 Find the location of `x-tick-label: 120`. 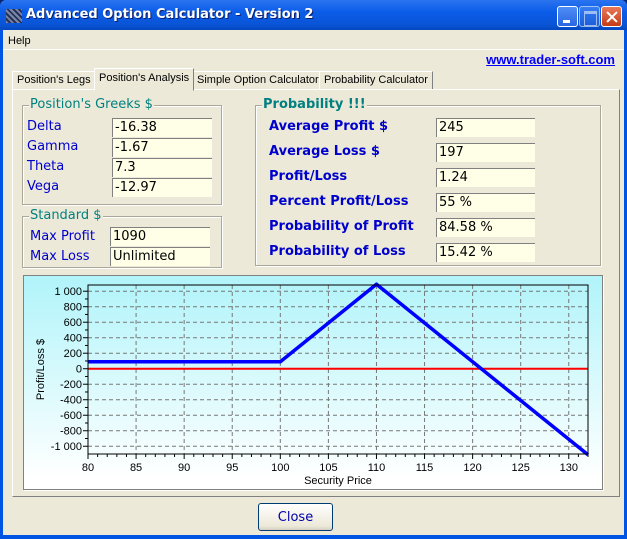

x-tick-label: 120 is located at coordinates (472, 468).